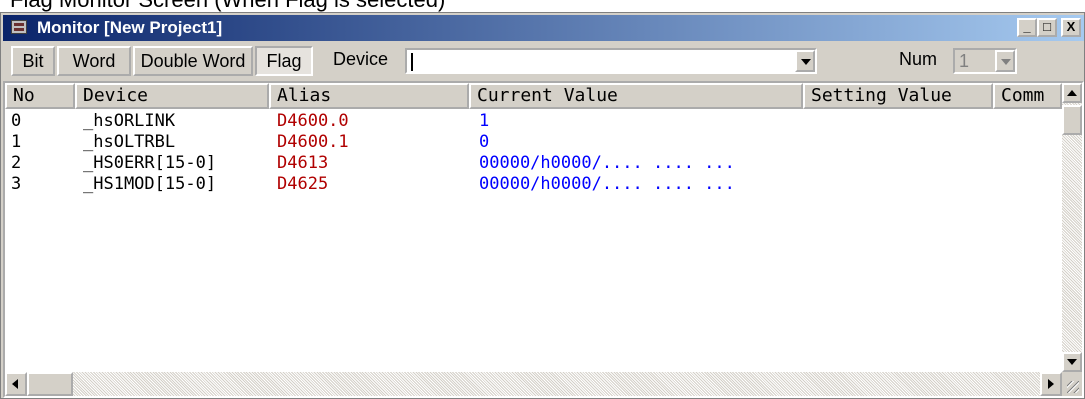 This screenshot has width=1085, height=399. Describe the element at coordinates (303, 184) in the screenshot. I see `row-alias: D4625` at that location.